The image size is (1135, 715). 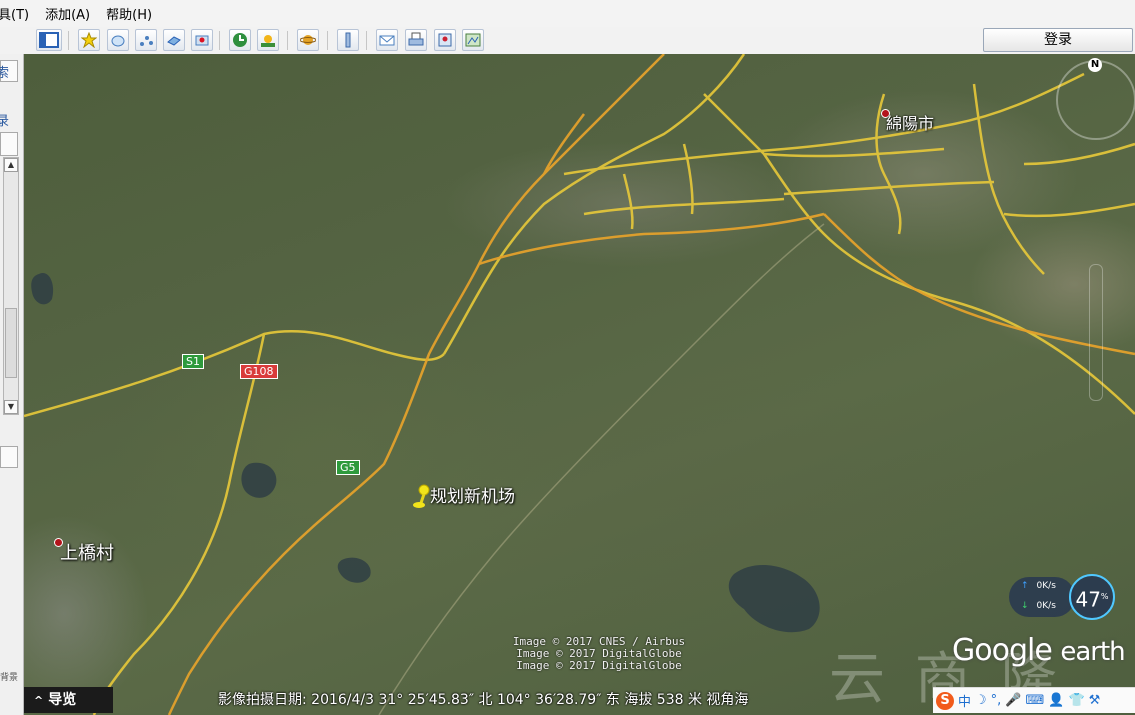 I want to click on record-tour-button, so click(x=202, y=40).